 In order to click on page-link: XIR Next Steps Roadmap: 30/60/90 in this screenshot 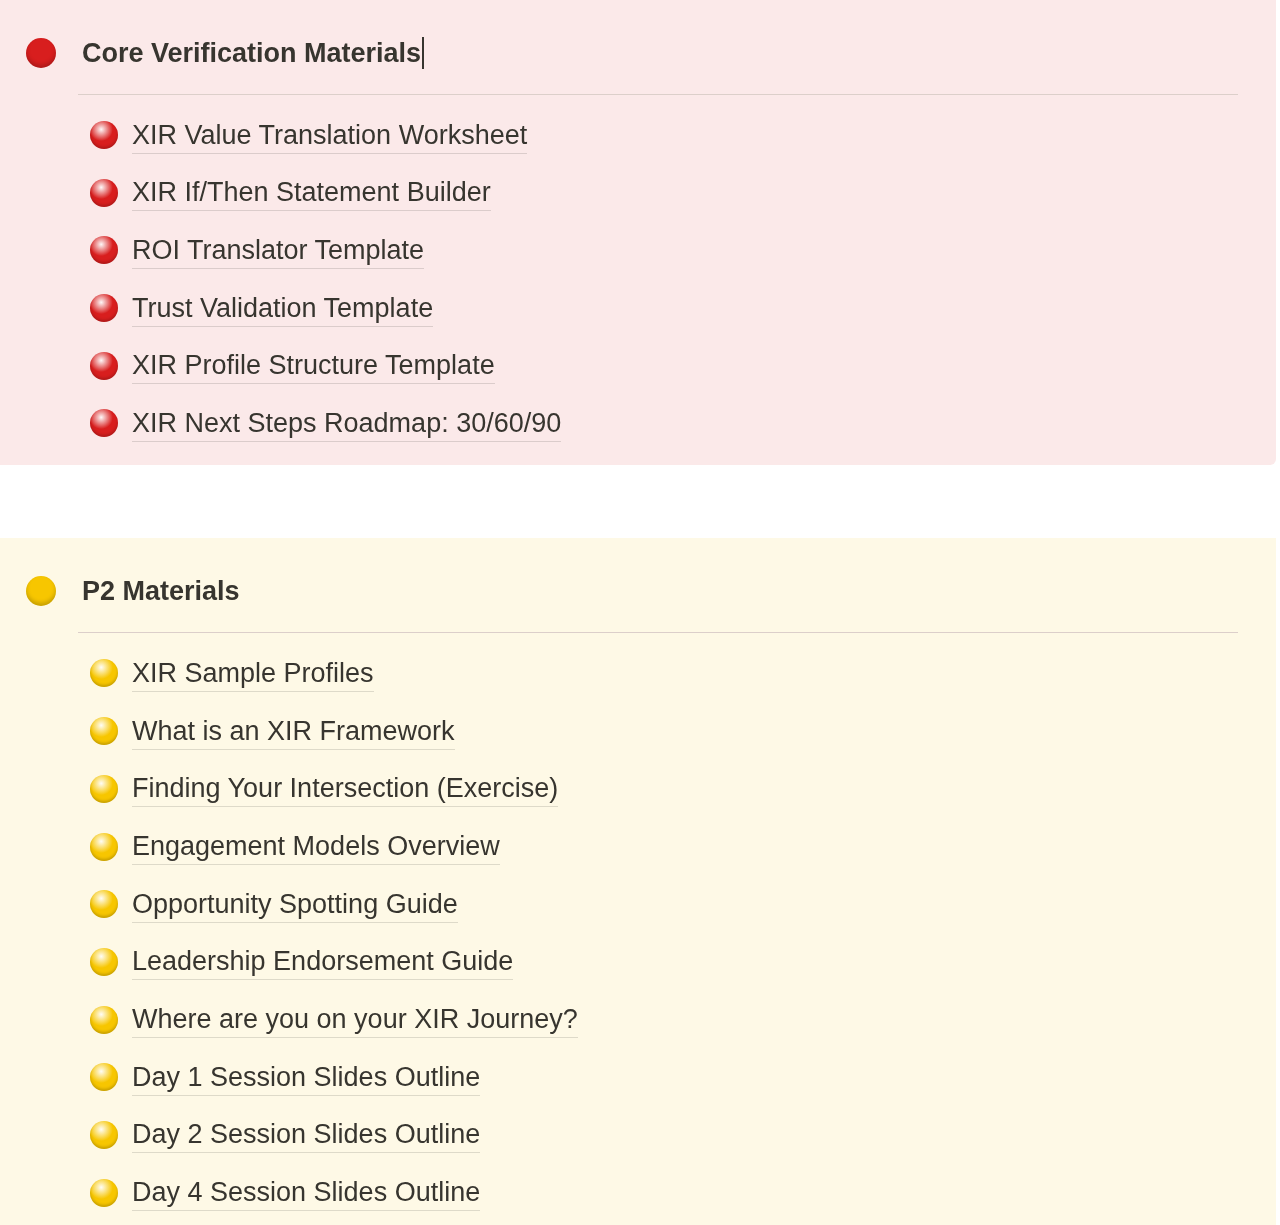, I will do `click(347, 423)`.